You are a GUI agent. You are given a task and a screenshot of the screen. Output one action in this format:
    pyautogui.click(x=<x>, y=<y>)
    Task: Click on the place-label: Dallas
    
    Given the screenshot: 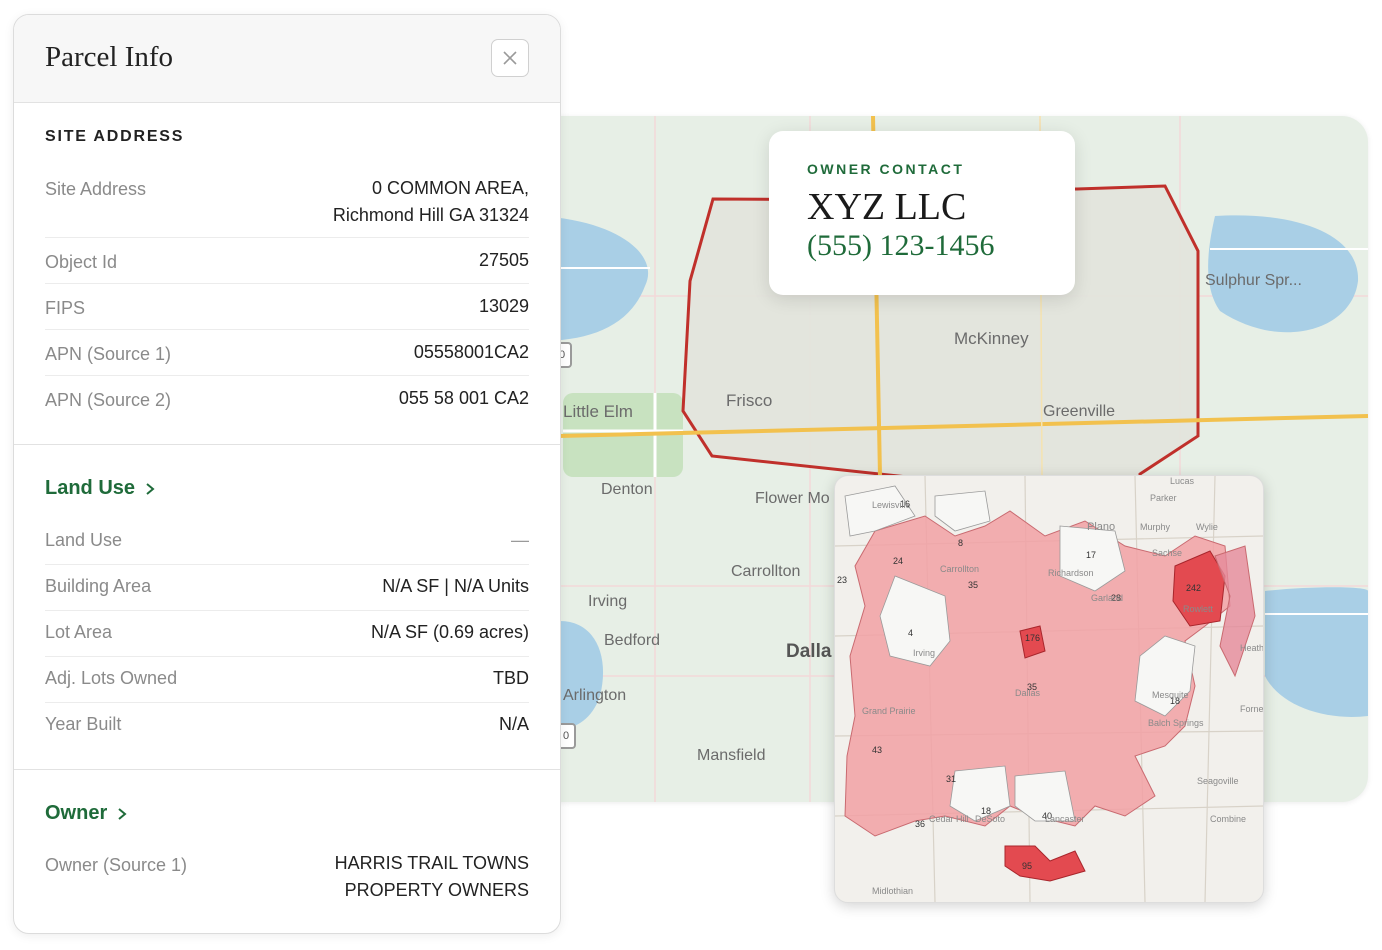 What is the action you would take?
    pyautogui.click(x=1028, y=693)
    